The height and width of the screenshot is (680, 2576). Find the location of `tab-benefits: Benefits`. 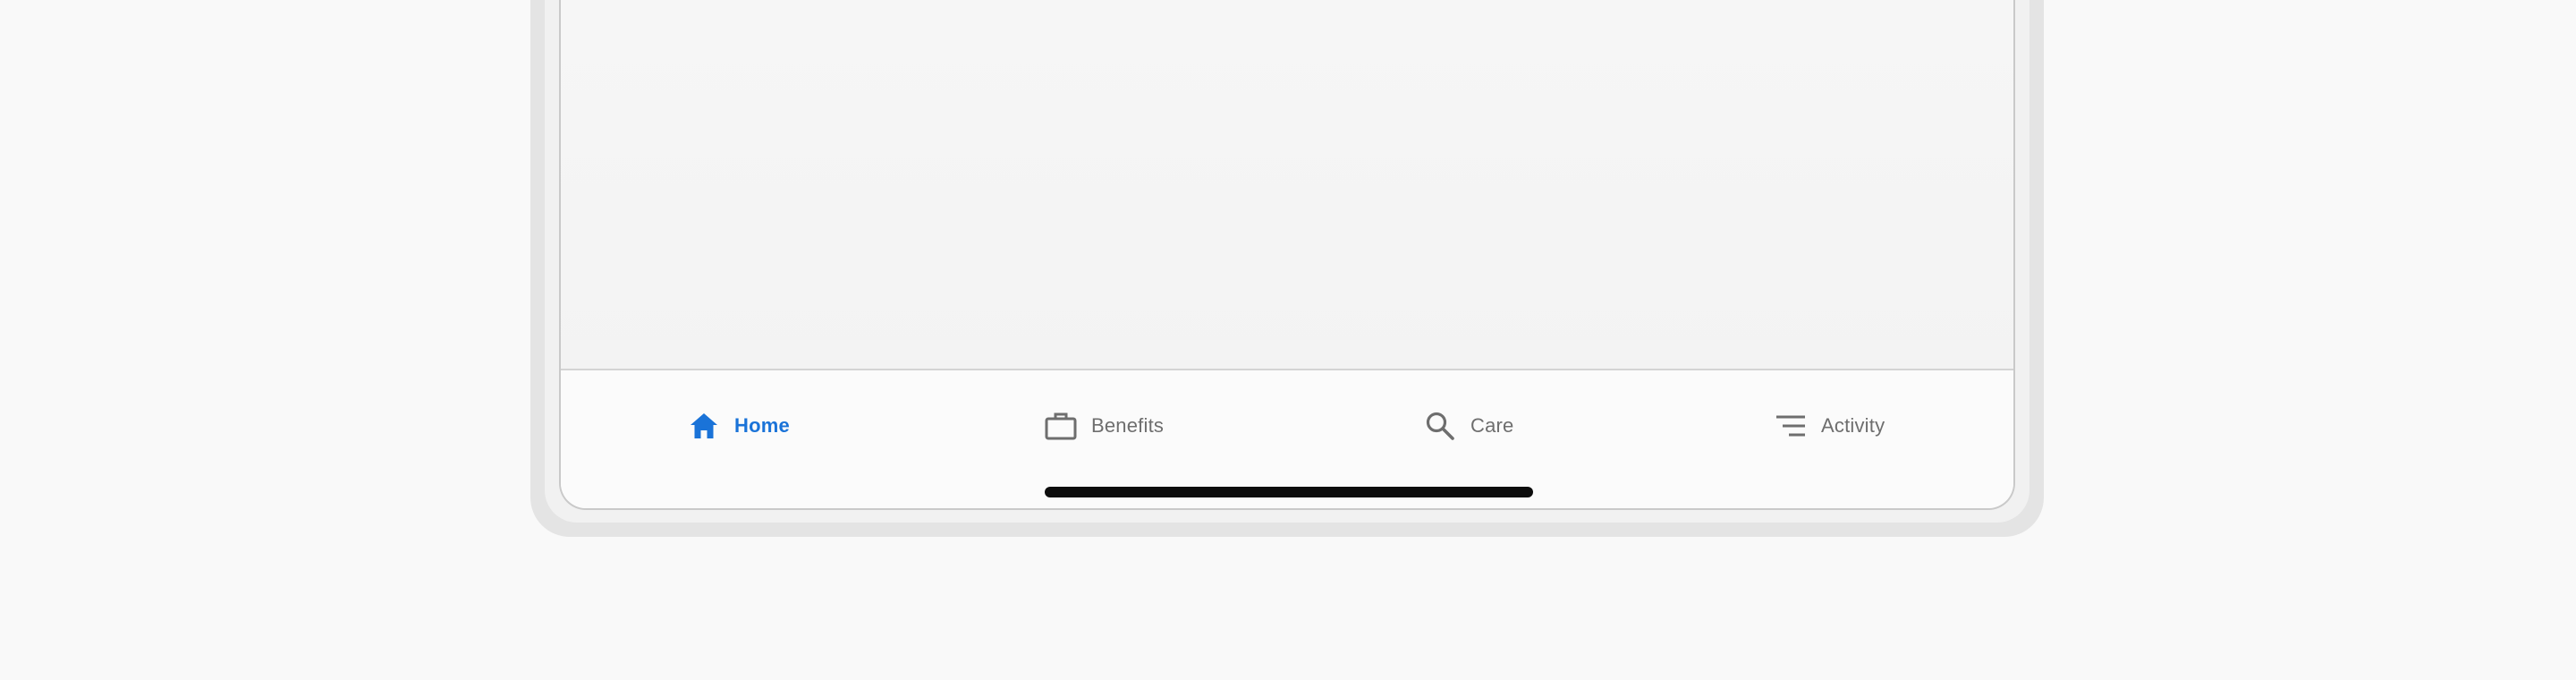

tab-benefits: Benefits is located at coordinates (1104, 426).